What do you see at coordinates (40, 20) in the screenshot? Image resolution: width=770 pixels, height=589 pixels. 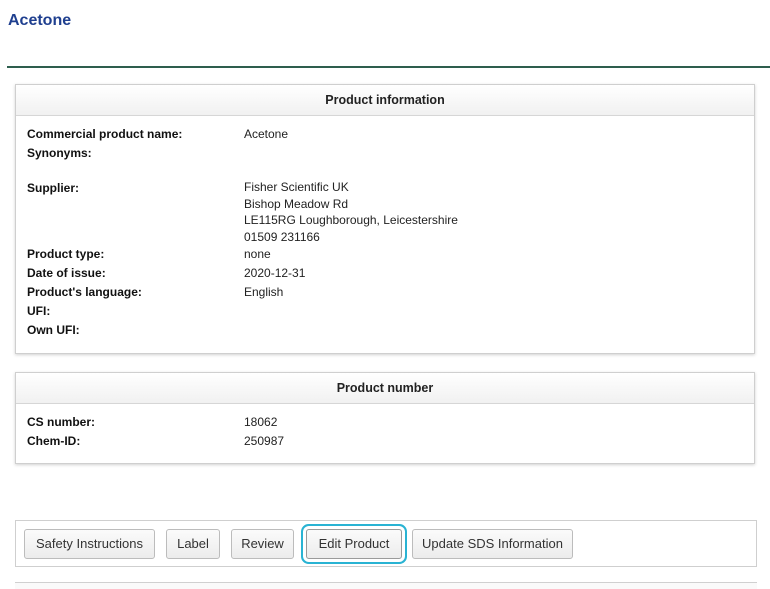 I see `page-title: Acetone` at bounding box center [40, 20].